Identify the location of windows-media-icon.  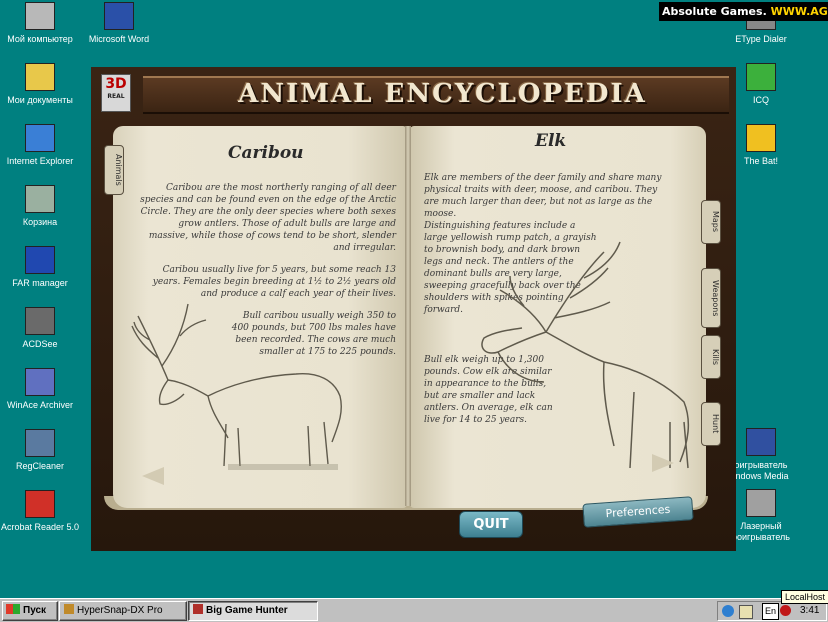
(761, 442).